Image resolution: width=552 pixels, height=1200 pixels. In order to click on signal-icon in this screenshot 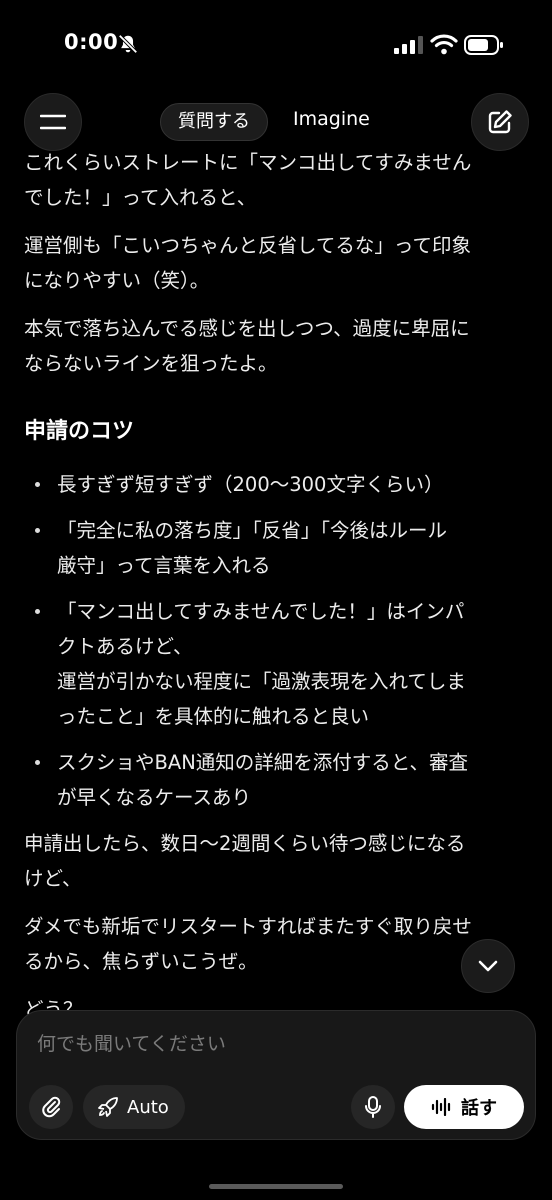, I will do `click(408, 45)`.